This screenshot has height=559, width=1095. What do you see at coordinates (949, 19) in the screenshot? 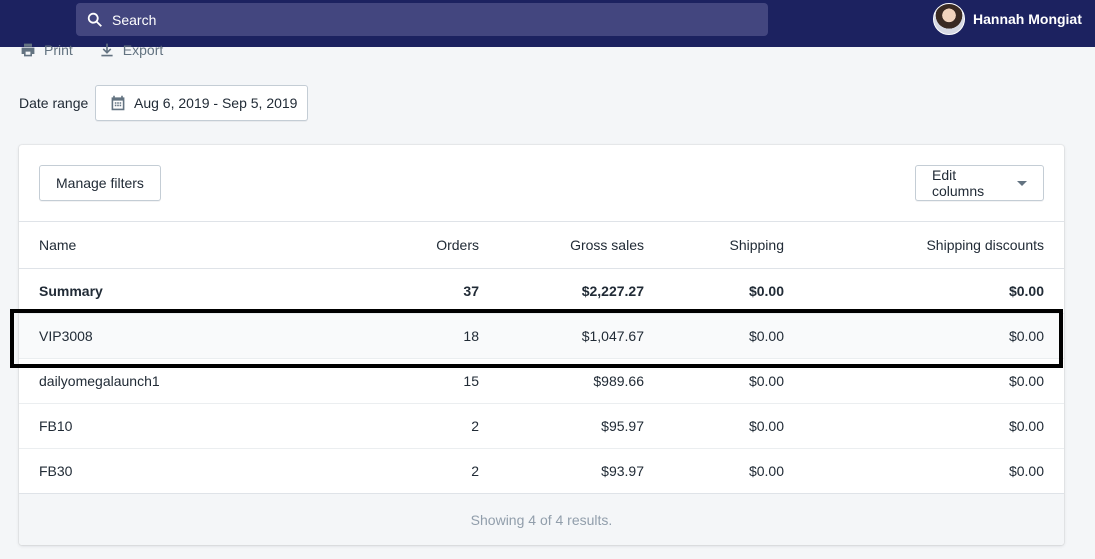
I see `avatar` at bounding box center [949, 19].